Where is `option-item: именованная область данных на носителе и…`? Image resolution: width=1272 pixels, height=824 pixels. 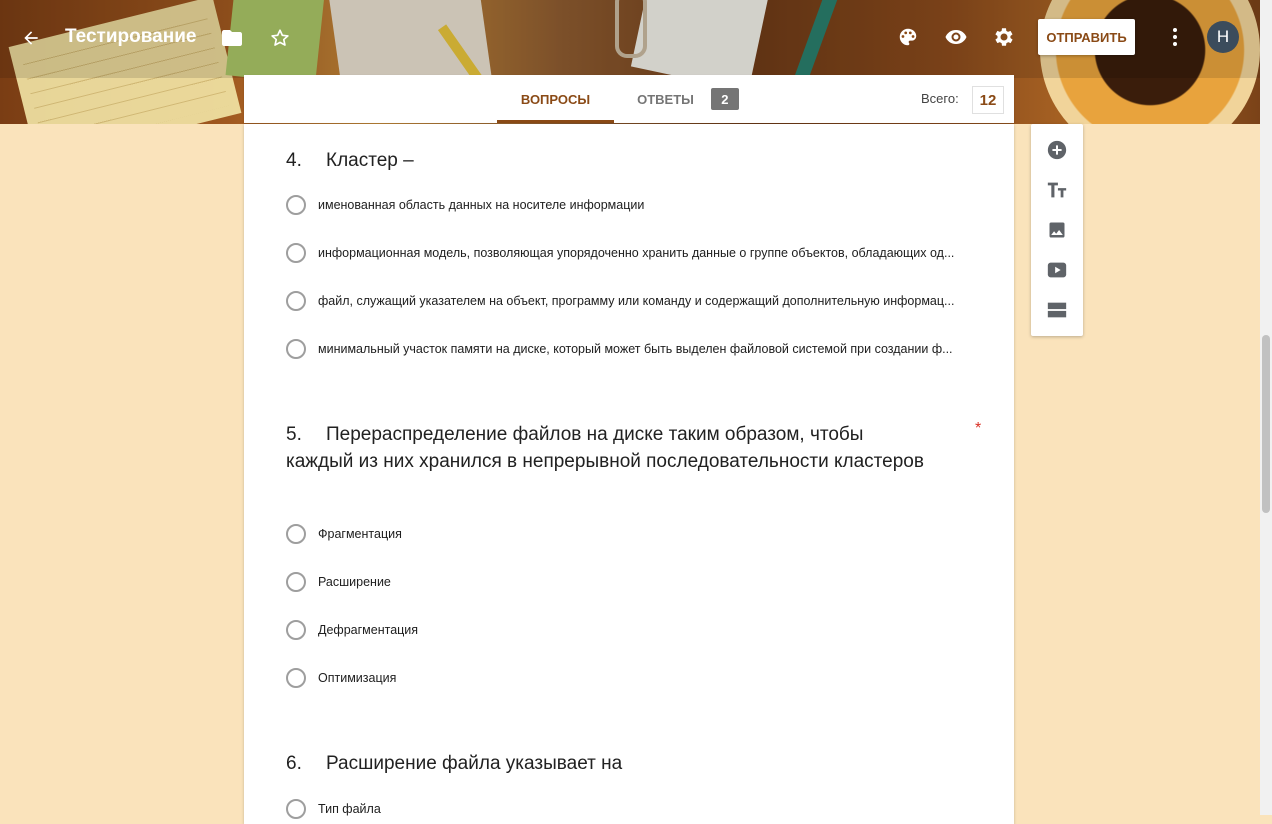 option-item: именованная область данных на носителе и… is located at coordinates (465, 205).